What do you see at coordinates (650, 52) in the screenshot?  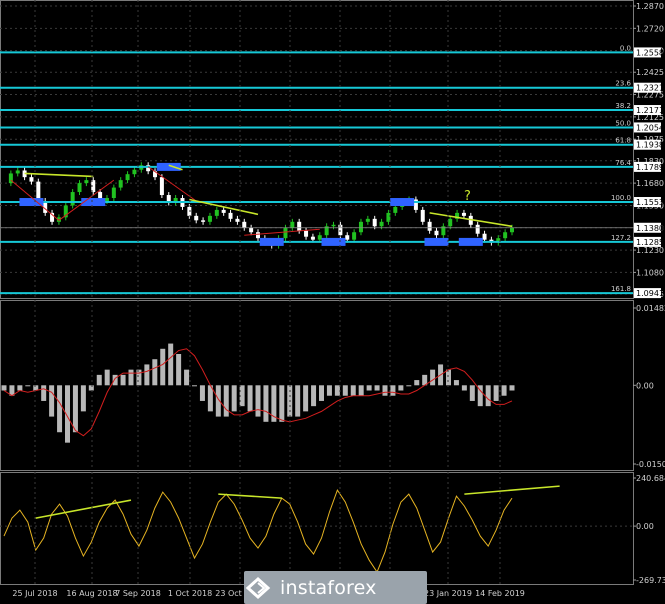 I see `fib-price-label: 1.2558` at bounding box center [650, 52].